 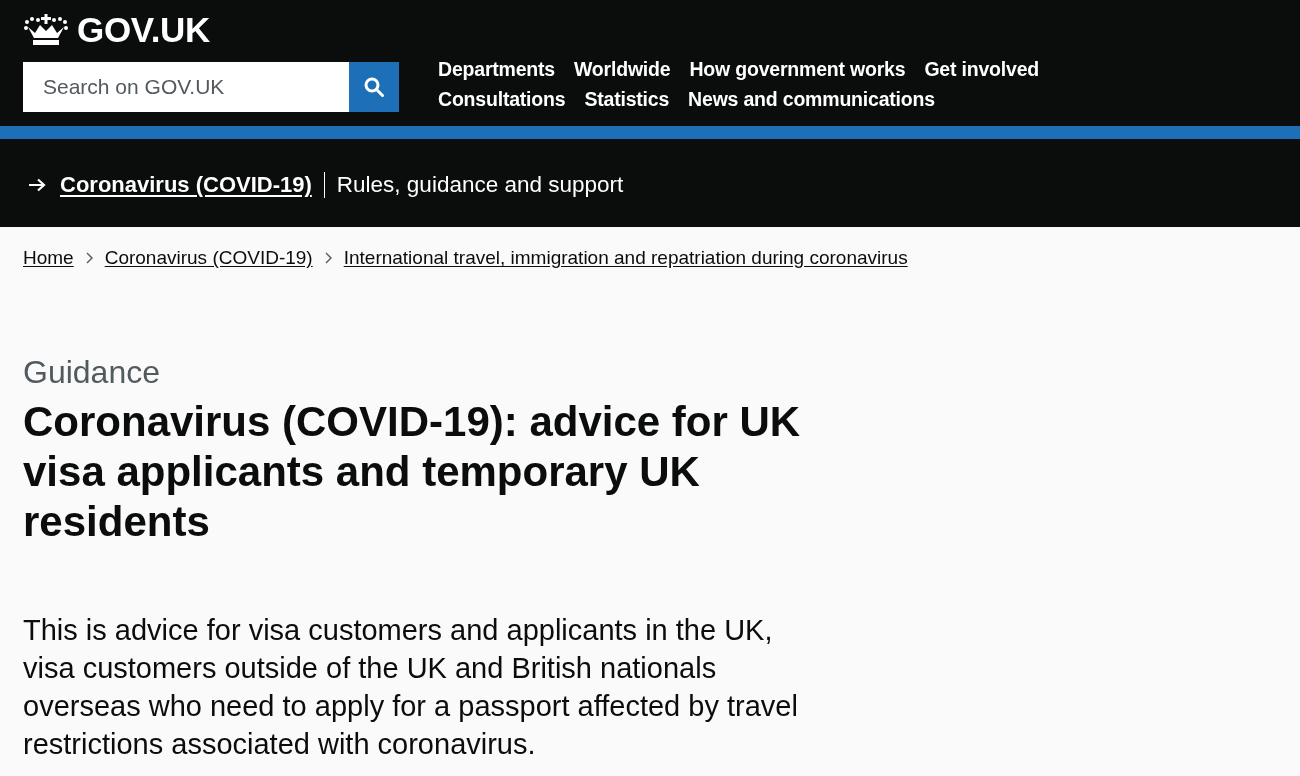 I want to click on nav-link: Statistics, so click(x=627, y=99).